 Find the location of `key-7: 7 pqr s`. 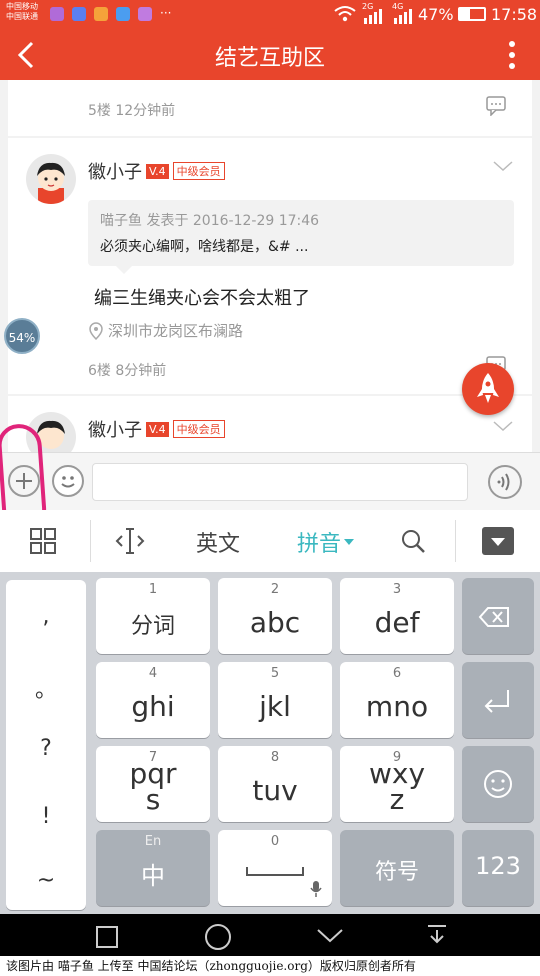

key-7: 7 pqr s is located at coordinates (153, 784).